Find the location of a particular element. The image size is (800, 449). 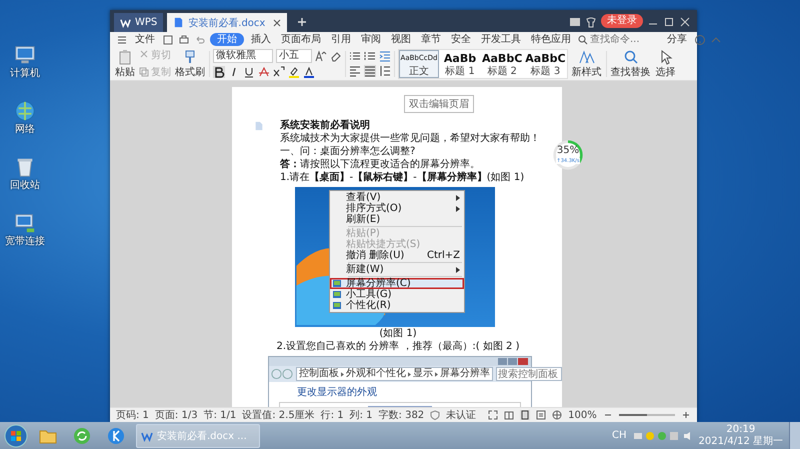

paste-button: 粘贴 is located at coordinates (125, 63).